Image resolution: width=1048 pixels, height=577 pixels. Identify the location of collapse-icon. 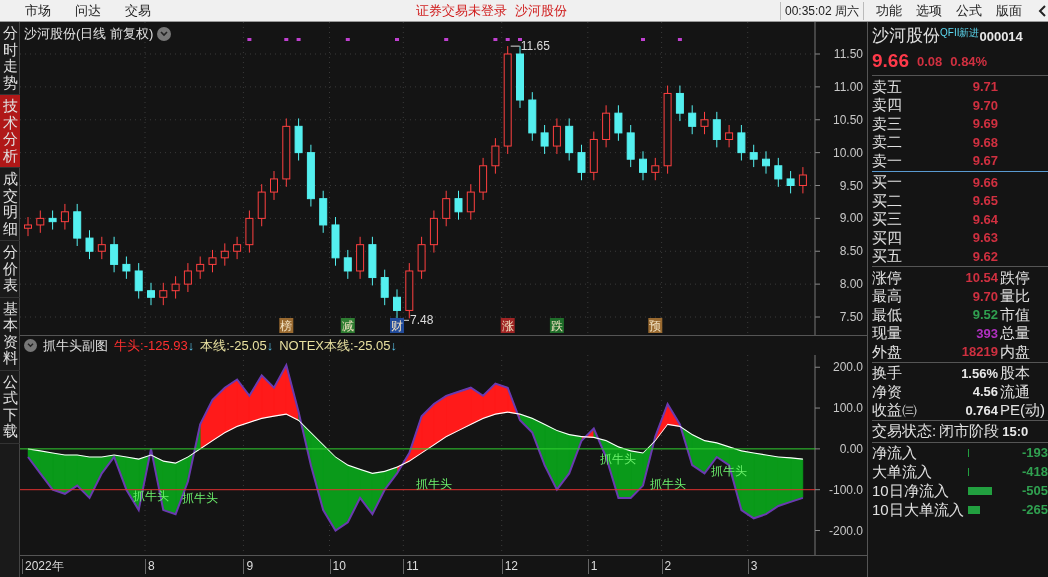
(1043, 10).